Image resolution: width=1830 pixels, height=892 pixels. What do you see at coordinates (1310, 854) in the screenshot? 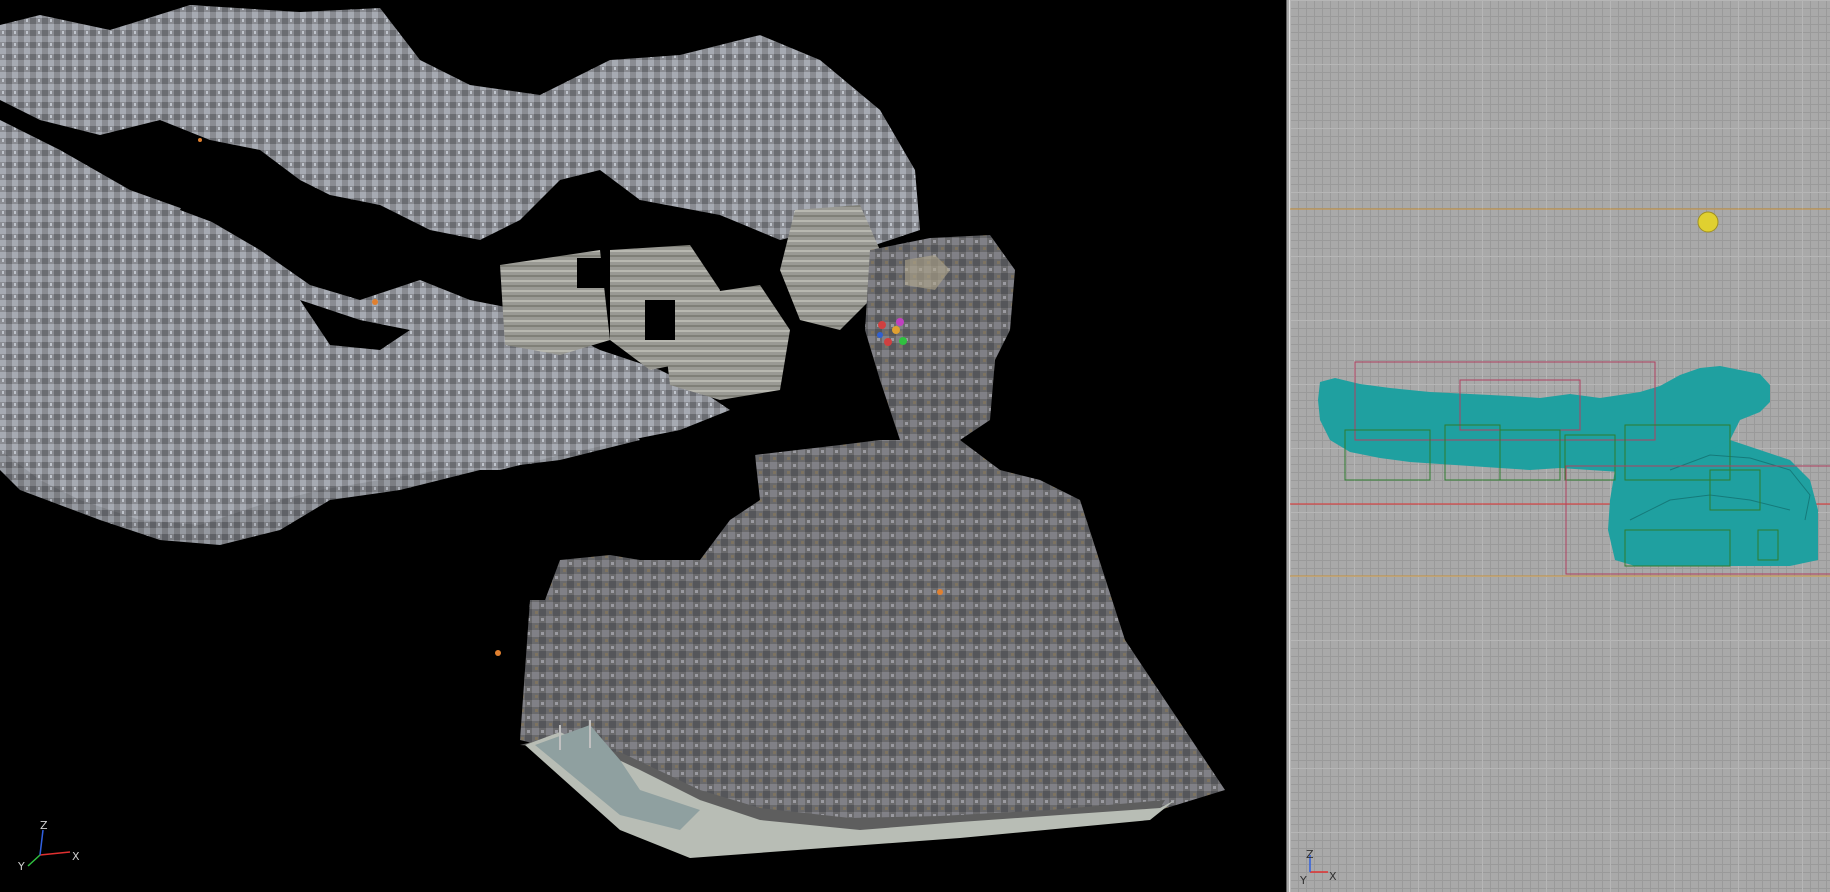
I see `ortho-axis-z-label: Z` at bounding box center [1310, 854].